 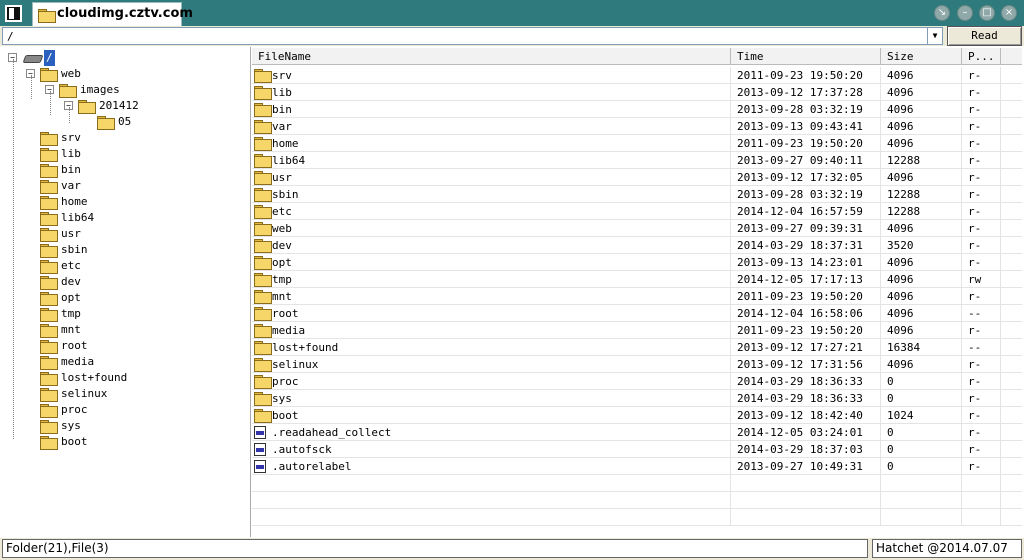 I want to click on list-row: srv 2011-09-23 19:50:20 4096 r-, so click(x=637, y=75).